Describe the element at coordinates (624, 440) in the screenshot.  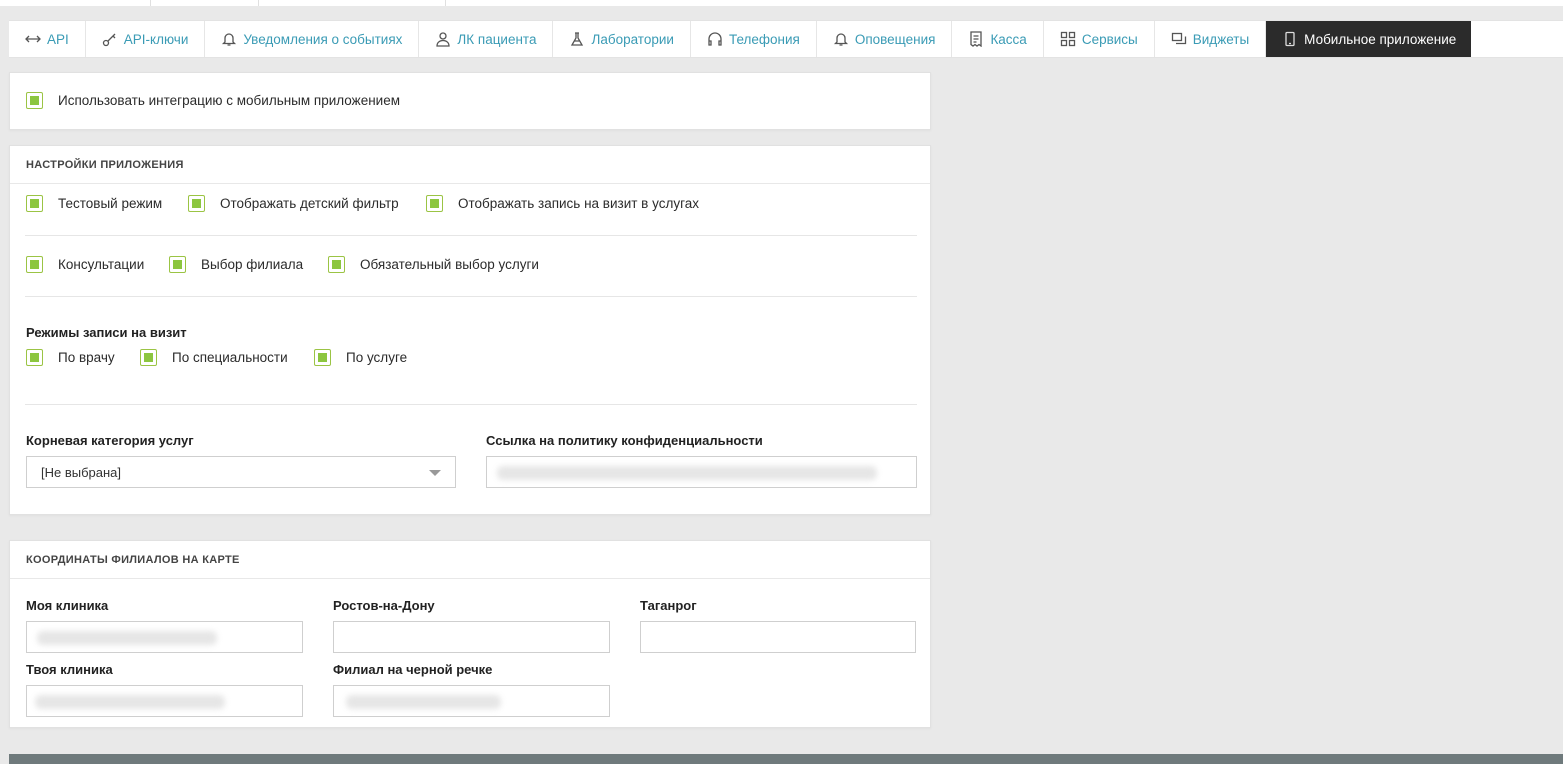
I see `privacy-policy-label: Ссылка на политику конфиденциальности` at that location.